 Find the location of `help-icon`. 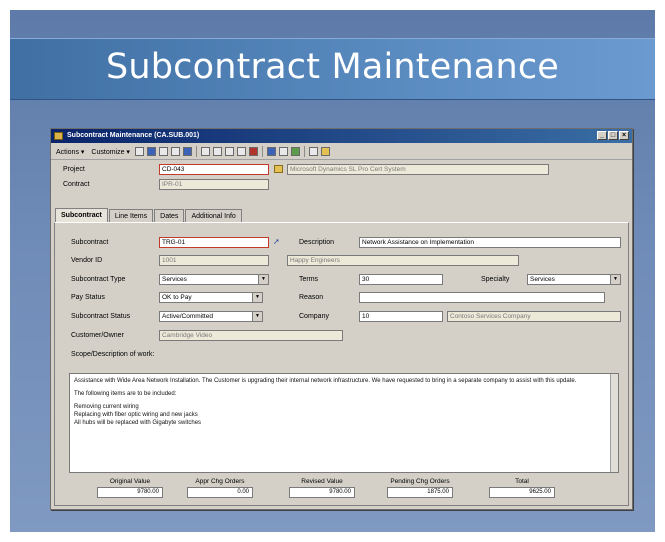

help-icon is located at coordinates (325, 151).